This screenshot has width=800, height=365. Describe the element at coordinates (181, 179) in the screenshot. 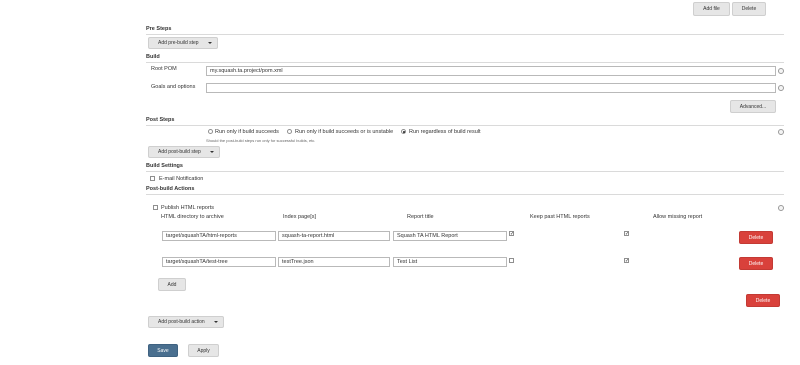

I see `email-notification-label: E-mail Notification` at that location.